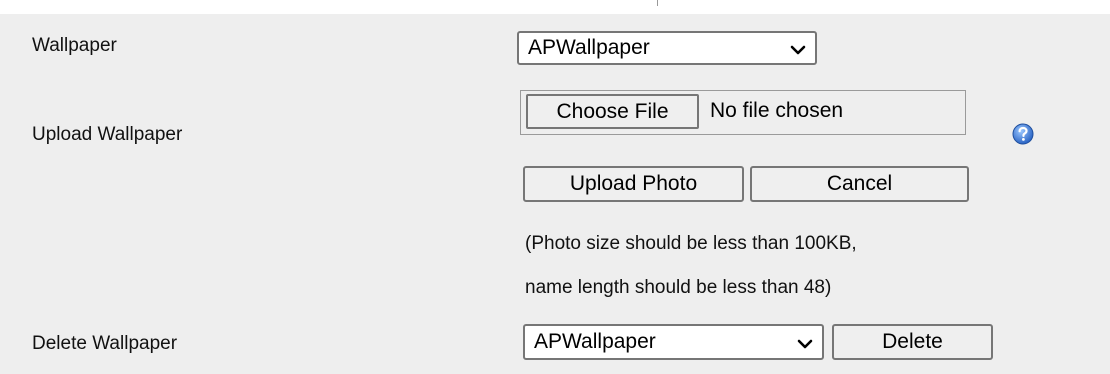  I want to click on delete-button: Delete, so click(912, 342).